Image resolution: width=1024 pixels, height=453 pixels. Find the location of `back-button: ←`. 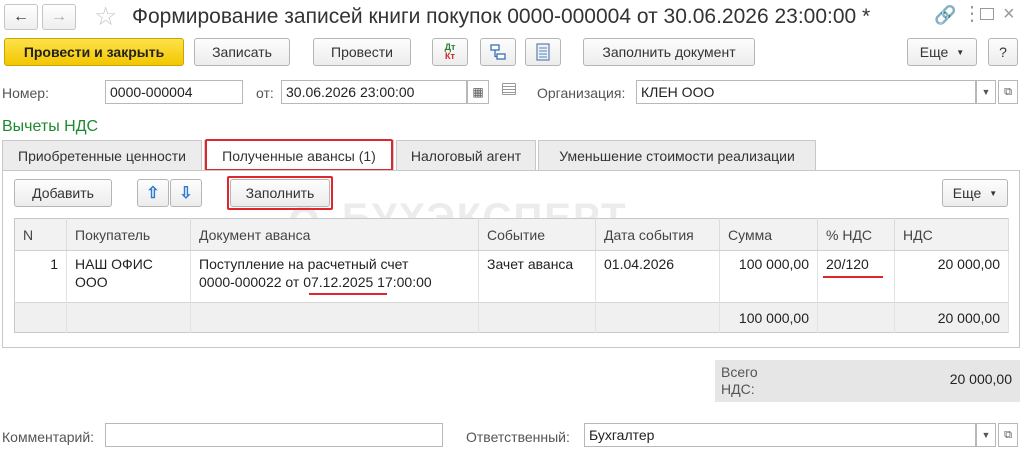

back-button: ← is located at coordinates (21, 17).